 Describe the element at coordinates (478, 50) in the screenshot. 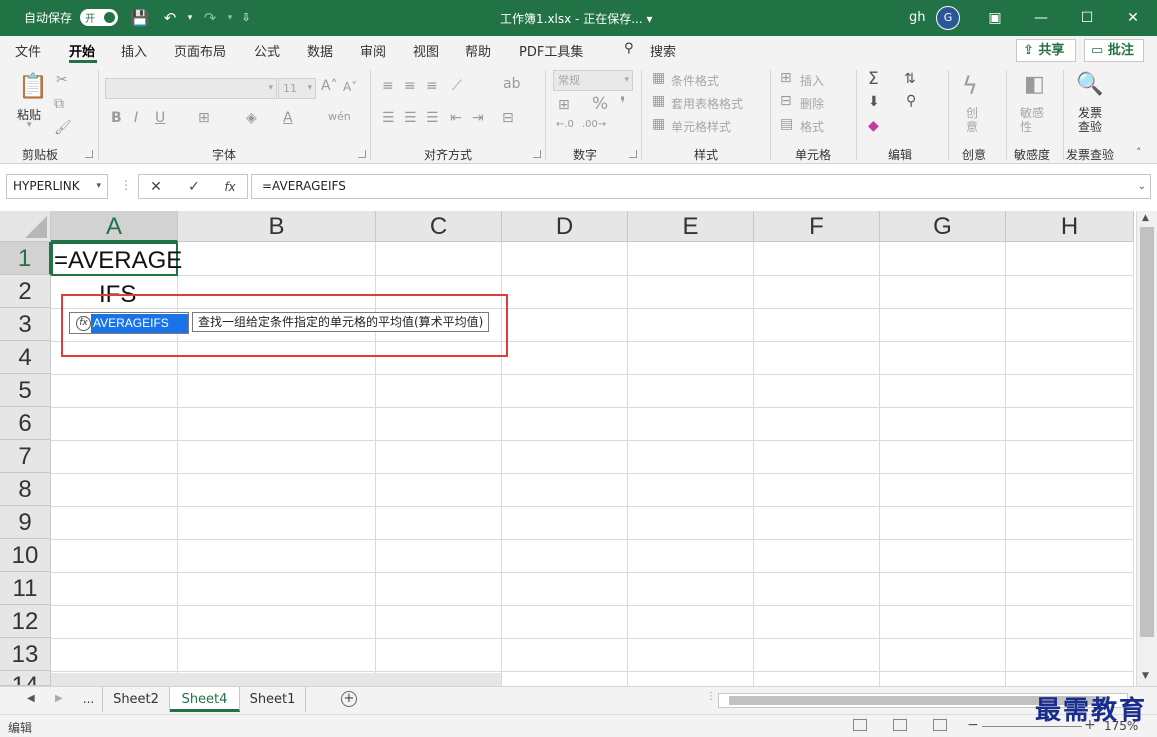

I see `tab-help: 帮助` at that location.